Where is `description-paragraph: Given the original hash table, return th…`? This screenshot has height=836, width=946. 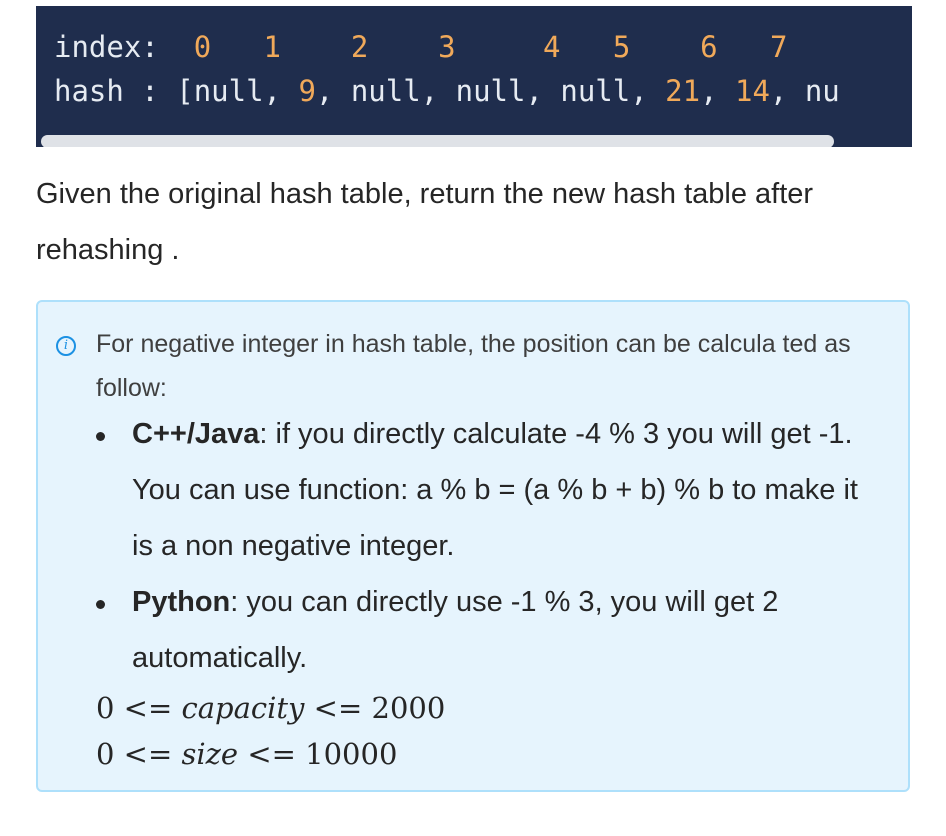 description-paragraph: Given the original hash table, return th… is located at coordinates (425, 222).